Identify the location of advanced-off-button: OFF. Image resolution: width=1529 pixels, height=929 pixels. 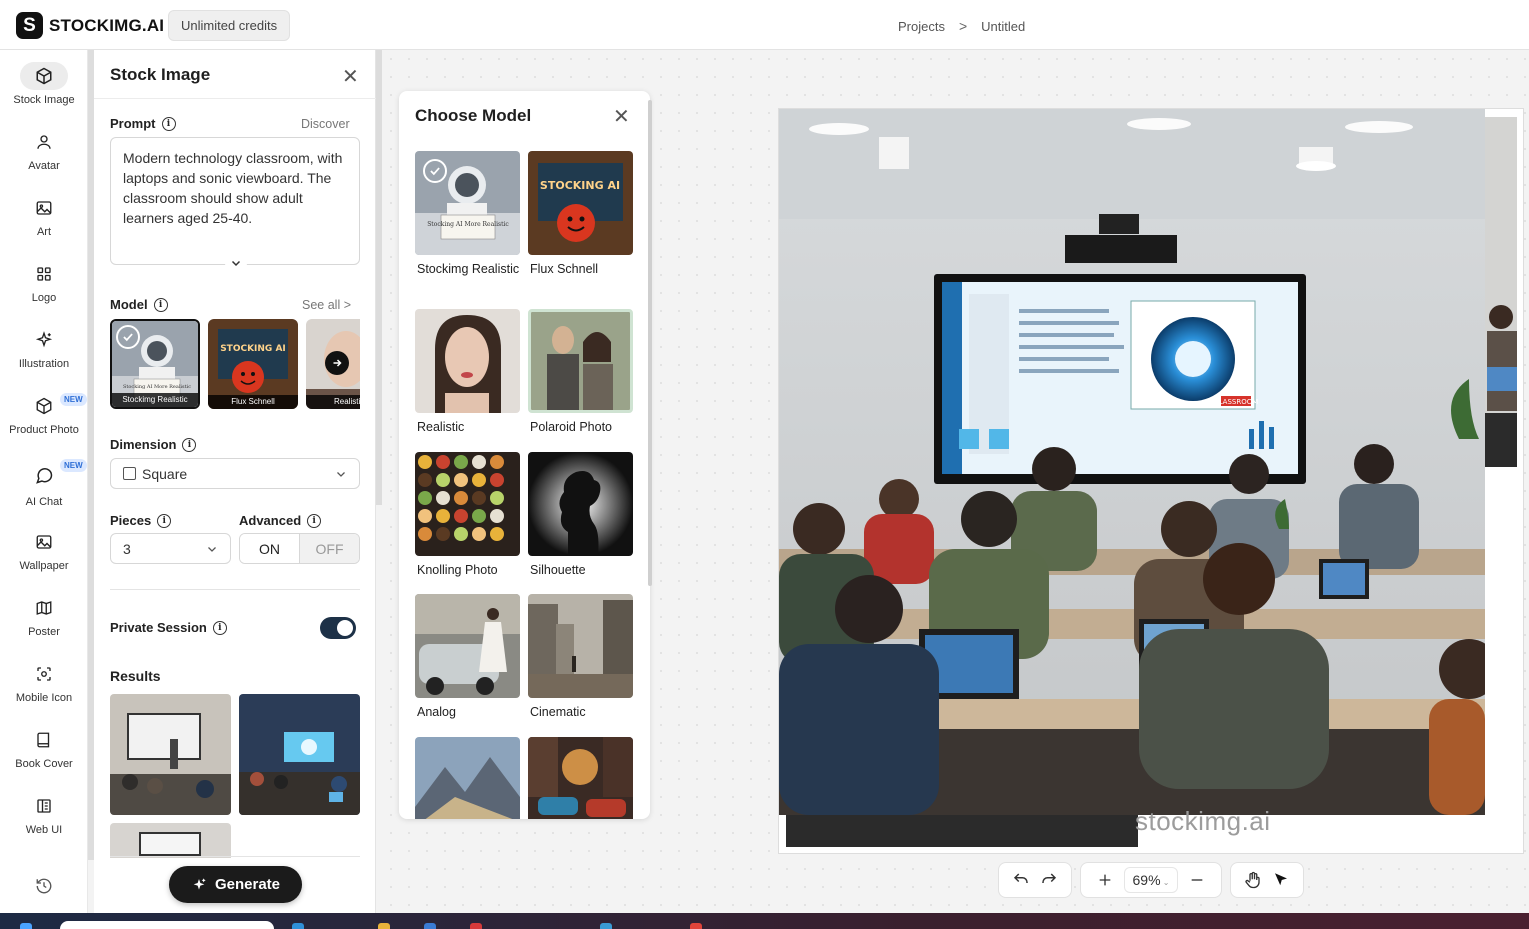
(329, 548).